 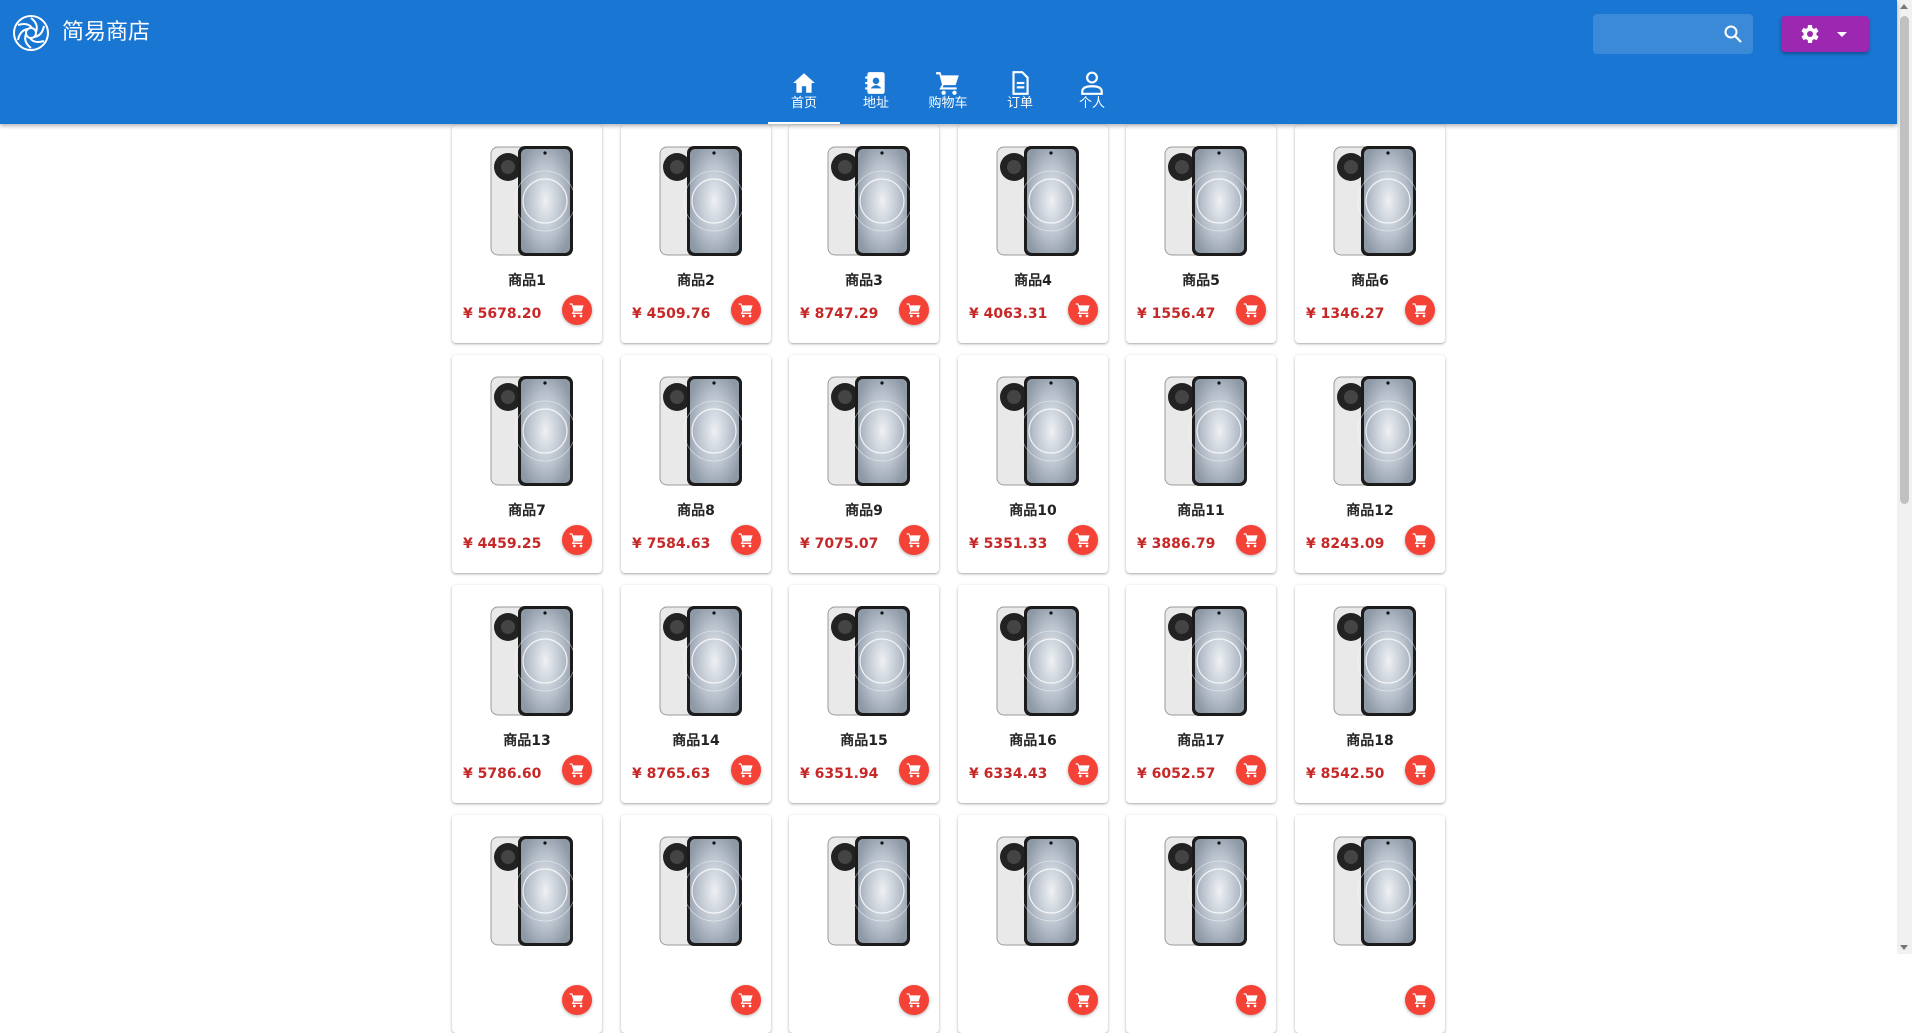 I want to click on nav-item-orders: 订单, so click(x=1020, y=95).